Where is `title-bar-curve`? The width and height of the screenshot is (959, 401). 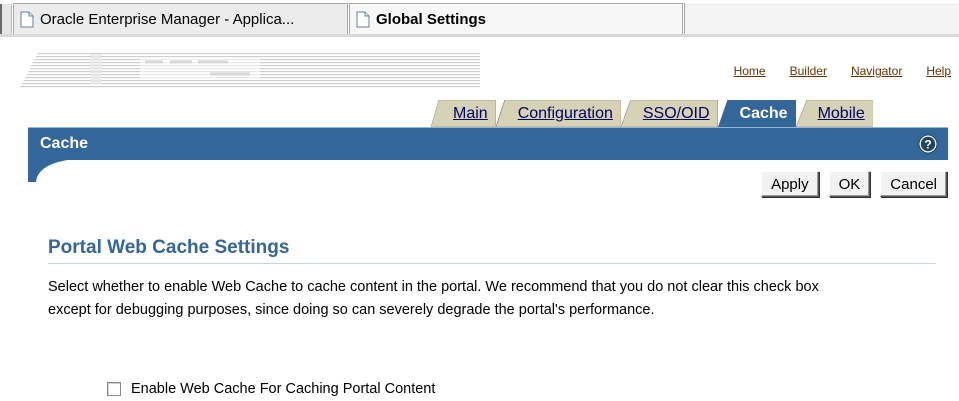
title-bar-curve is located at coordinates (58, 170).